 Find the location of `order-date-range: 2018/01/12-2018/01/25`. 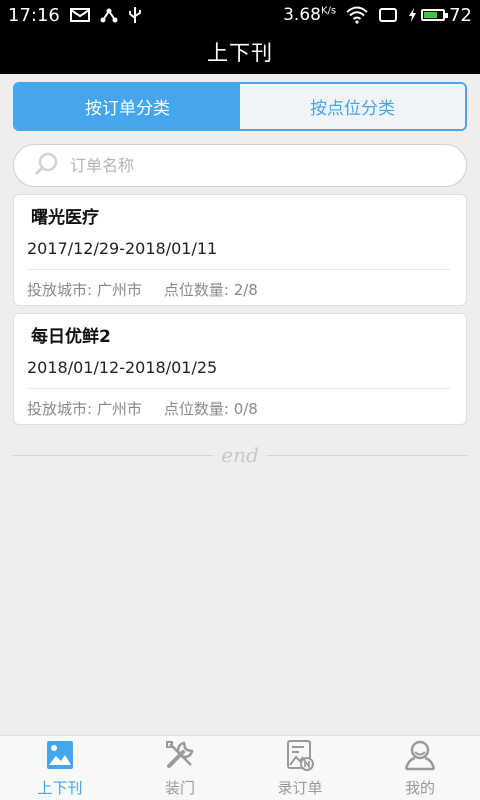

order-date-range: 2018/01/12-2018/01/25 is located at coordinates (122, 367).